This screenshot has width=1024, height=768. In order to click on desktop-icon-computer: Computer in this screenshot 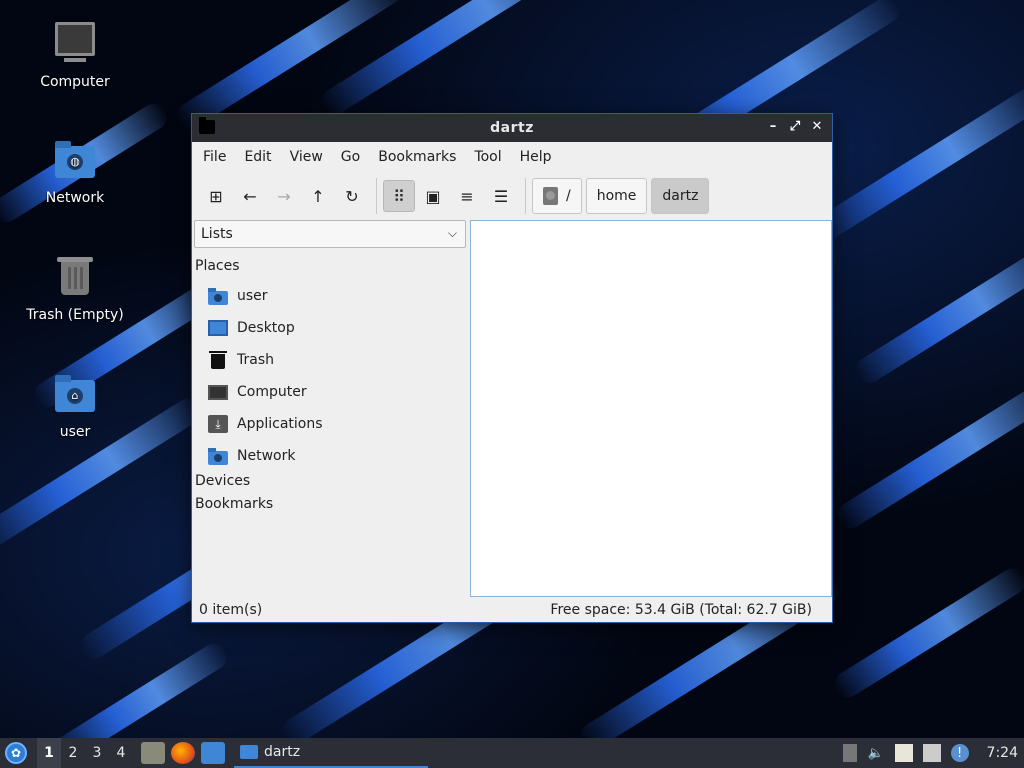, I will do `click(75, 56)`.